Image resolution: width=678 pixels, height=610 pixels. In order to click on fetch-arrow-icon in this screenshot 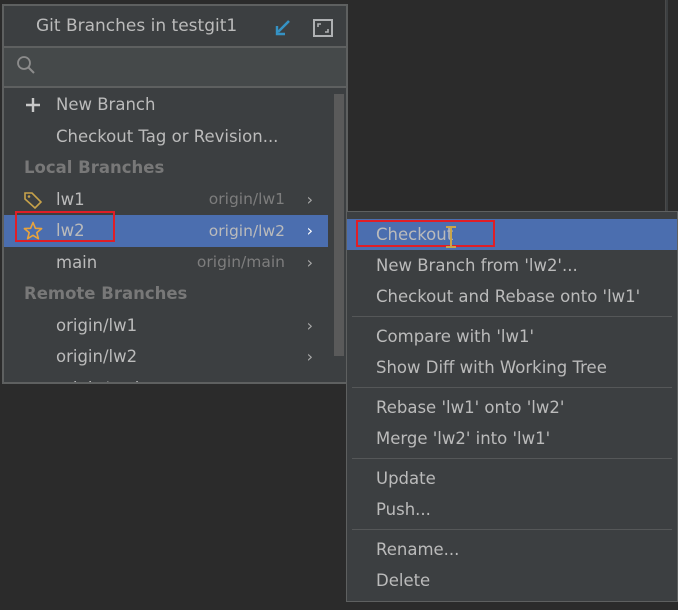, I will do `click(283, 28)`.